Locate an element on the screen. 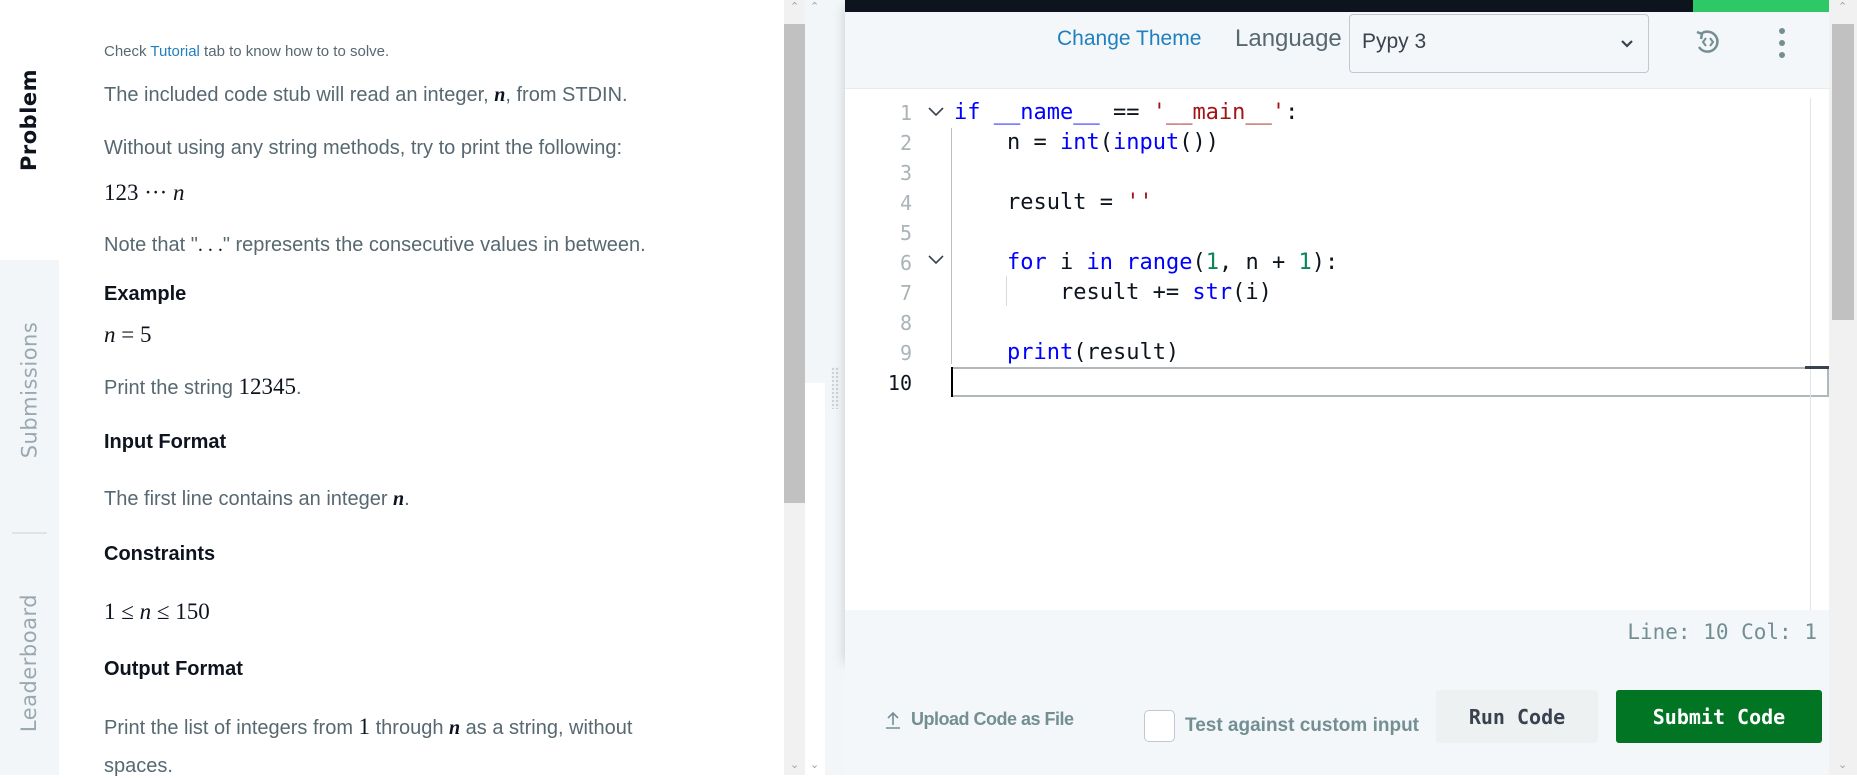  code-token: range is located at coordinates (1159, 262).